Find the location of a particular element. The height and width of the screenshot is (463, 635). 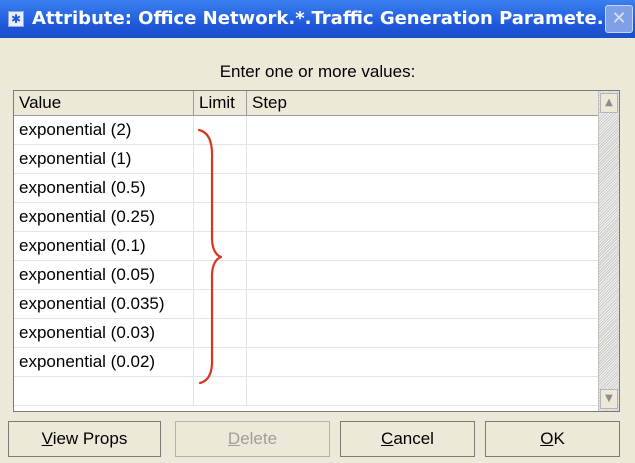

table-row: exponential (0.05) is located at coordinates (306, 275).